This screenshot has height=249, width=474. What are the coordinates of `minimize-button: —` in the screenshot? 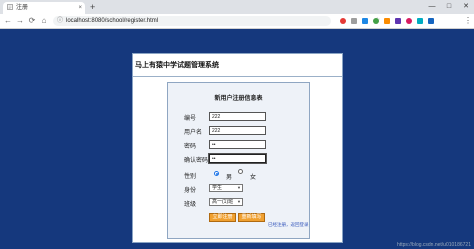 It's located at (432, 7).